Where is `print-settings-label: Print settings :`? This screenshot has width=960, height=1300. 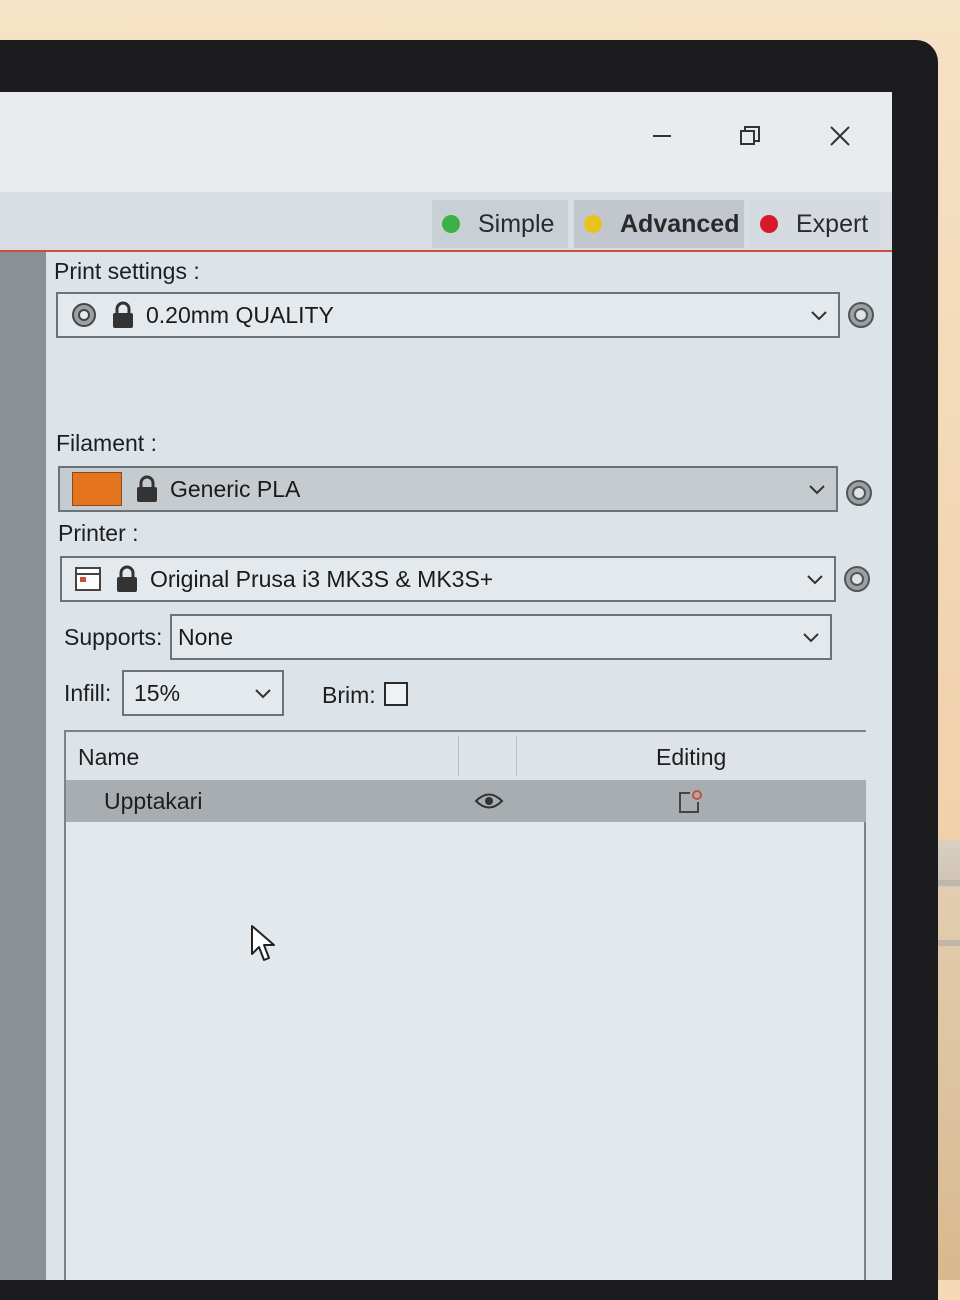 print-settings-label: Print settings : is located at coordinates (127, 271).